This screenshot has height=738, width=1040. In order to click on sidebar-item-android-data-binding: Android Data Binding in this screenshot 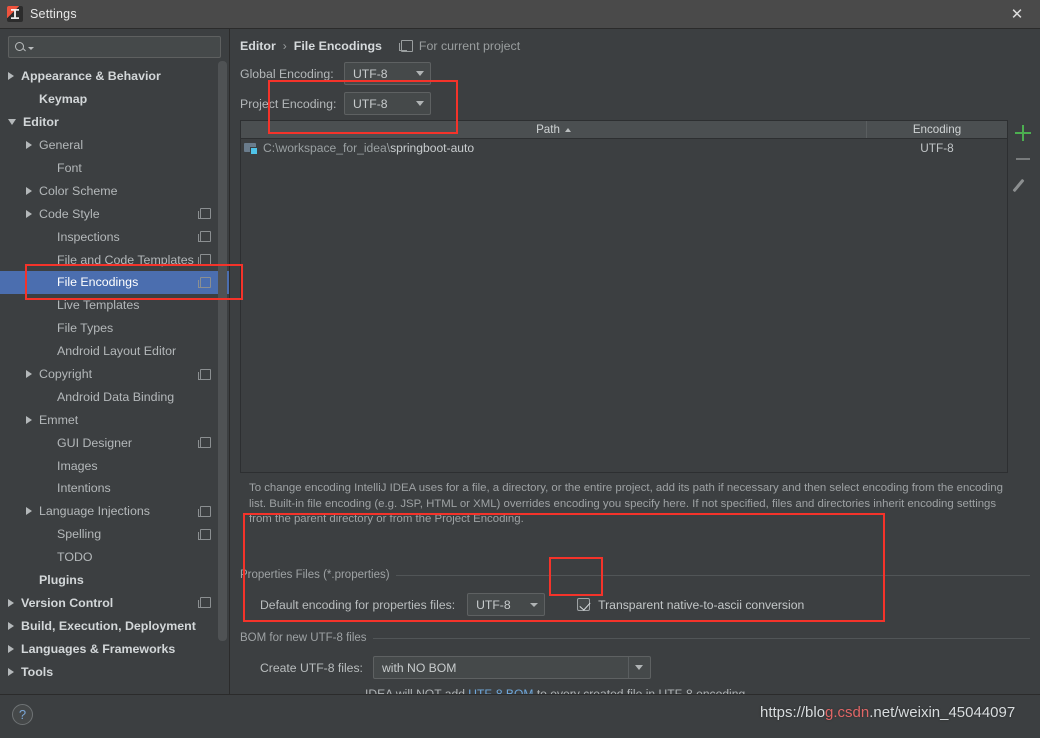, I will do `click(114, 396)`.